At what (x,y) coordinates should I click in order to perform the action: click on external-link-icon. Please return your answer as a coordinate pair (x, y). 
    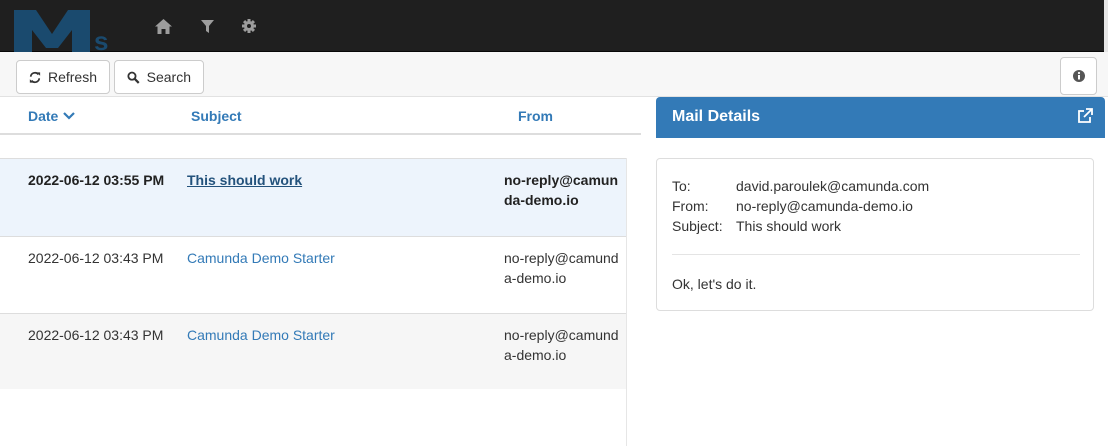
    Looking at the image, I should click on (1085, 116).